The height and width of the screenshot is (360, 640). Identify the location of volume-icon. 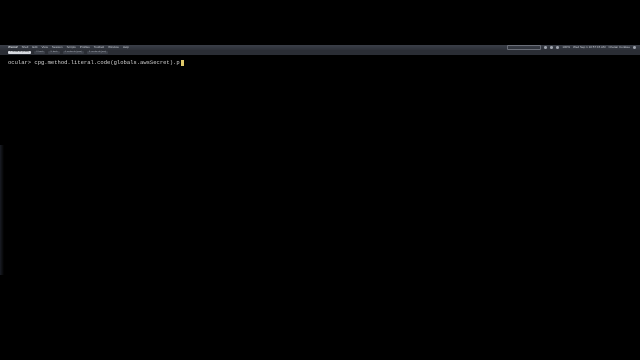
(558, 47).